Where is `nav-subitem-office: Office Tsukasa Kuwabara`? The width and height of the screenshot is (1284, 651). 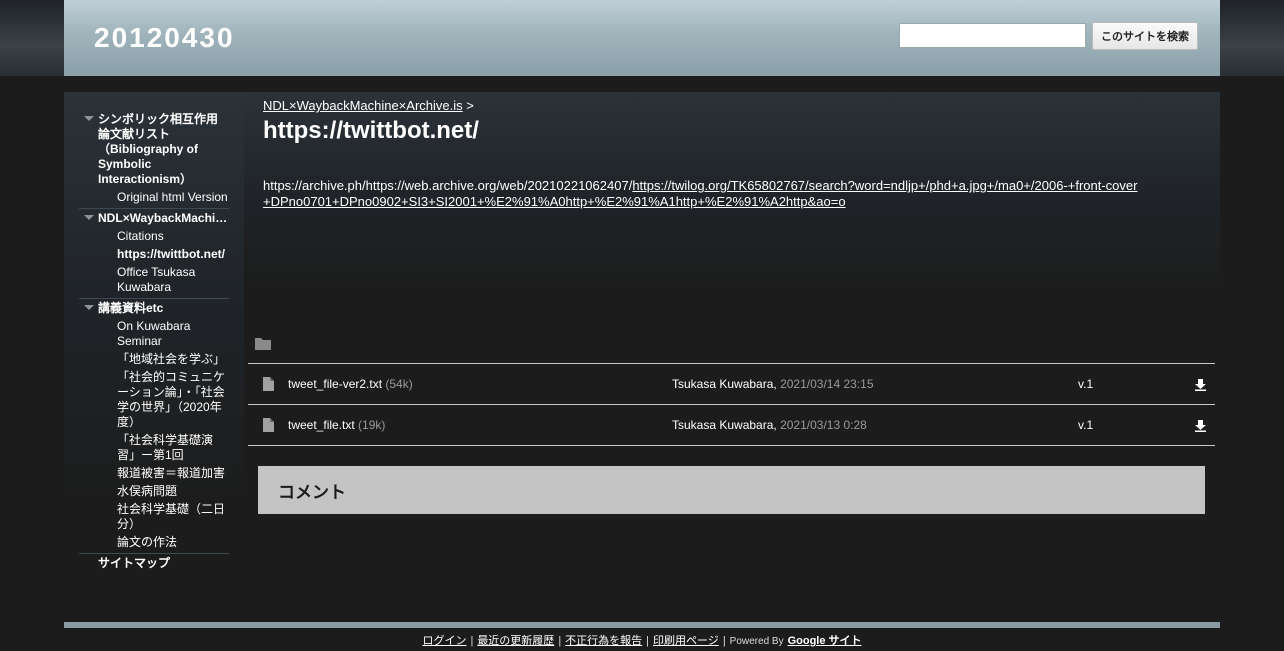
nav-subitem-office: Office Tsukasa Kuwabara is located at coordinates (154, 281).